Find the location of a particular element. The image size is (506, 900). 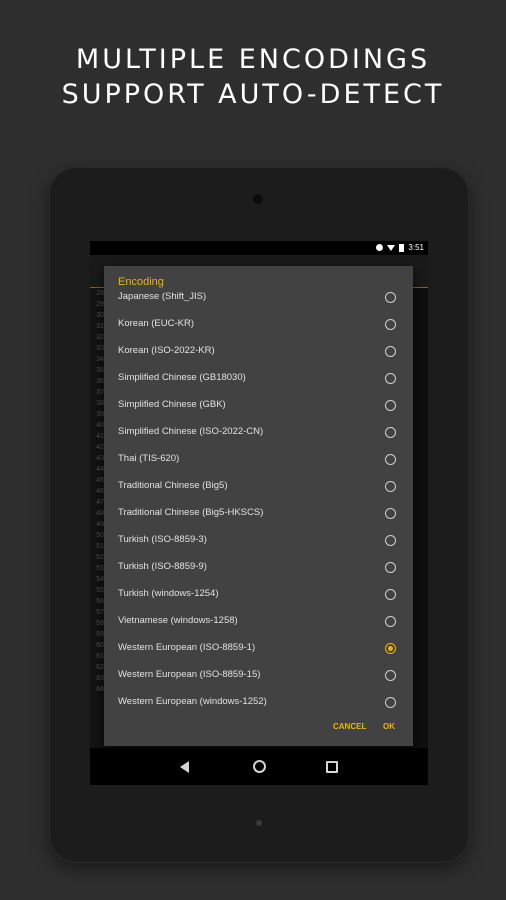

line-number: 49 is located at coordinates (100, 524).